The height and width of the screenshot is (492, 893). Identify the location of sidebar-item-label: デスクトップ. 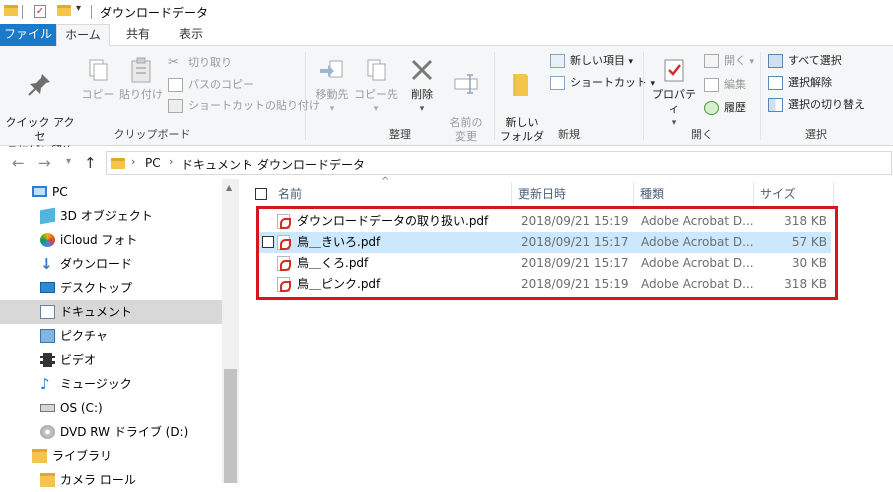
(96, 288).